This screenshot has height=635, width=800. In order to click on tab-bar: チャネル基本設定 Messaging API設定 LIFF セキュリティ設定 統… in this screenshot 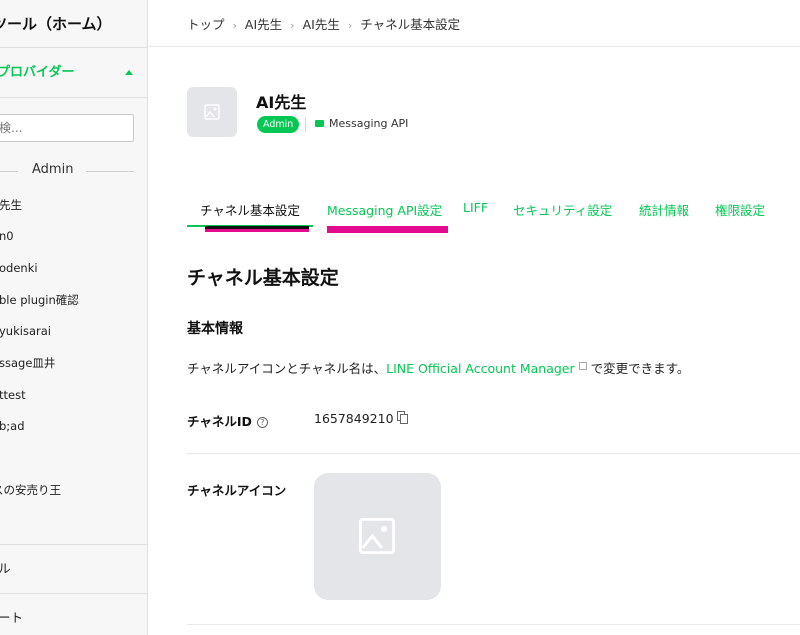, I will do `click(493, 214)`.